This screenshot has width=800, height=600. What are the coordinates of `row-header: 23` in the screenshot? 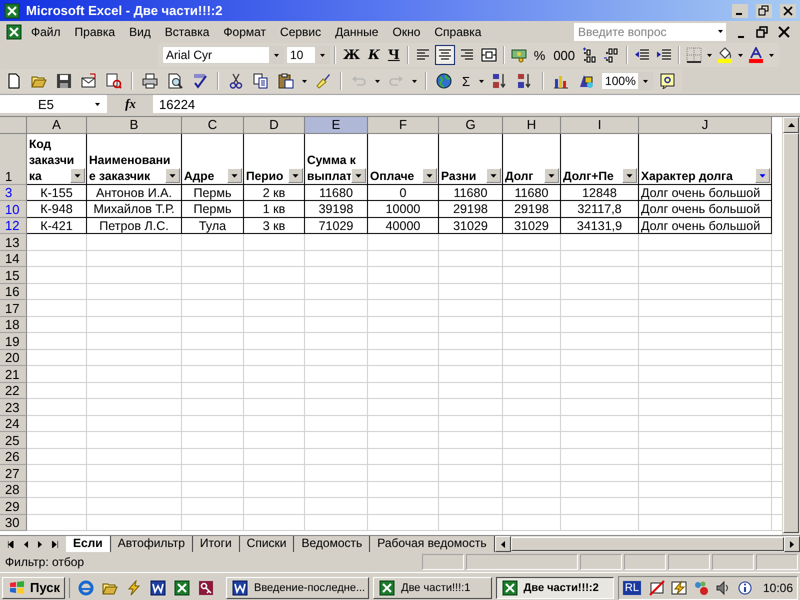 It's located at (13, 407).